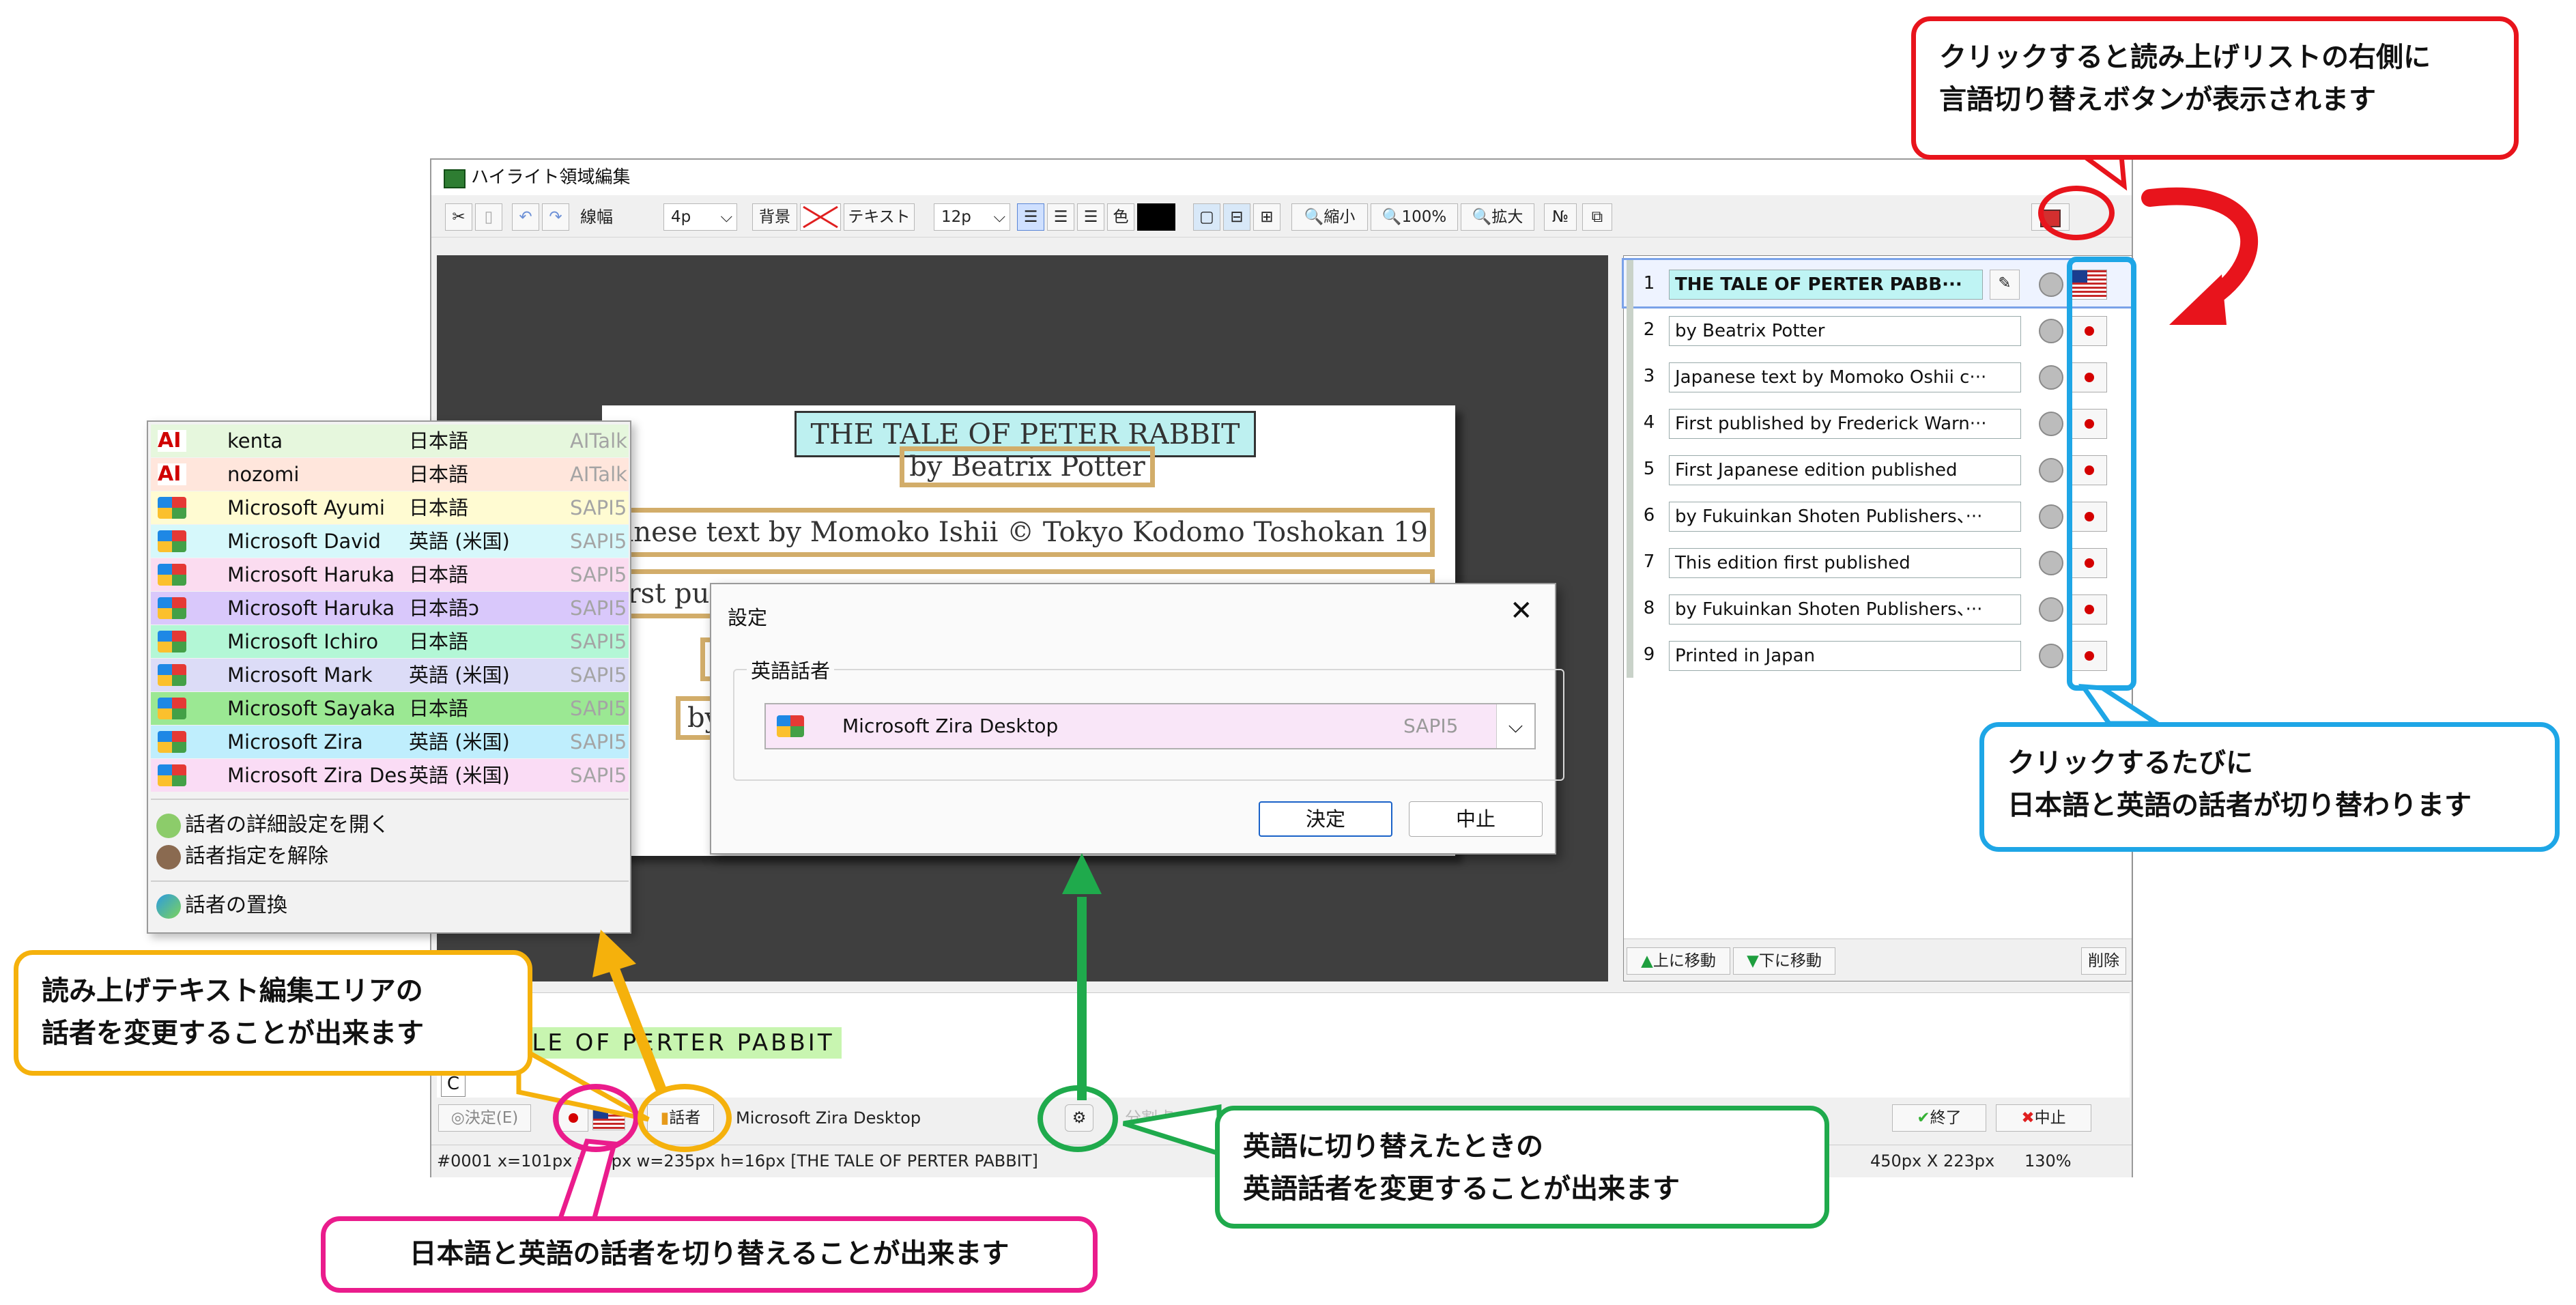  Describe the element at coordinates (2076, 213) in the screenshot. I see `red-ring` at that location.